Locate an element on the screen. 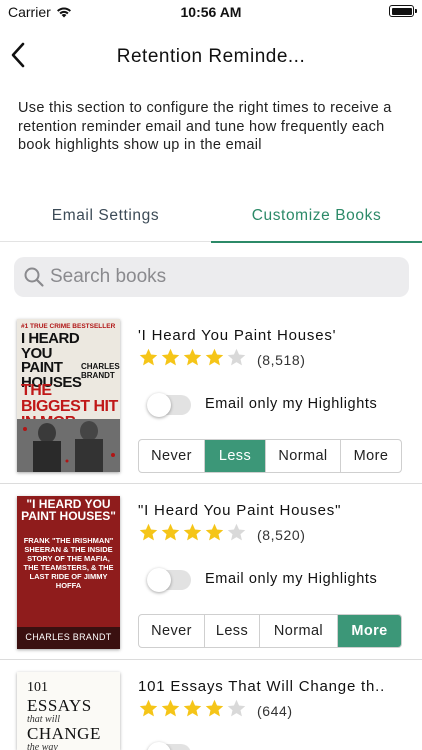 The image size is (422, 750). rating-count: (644) is located at coordinates (275, 711).